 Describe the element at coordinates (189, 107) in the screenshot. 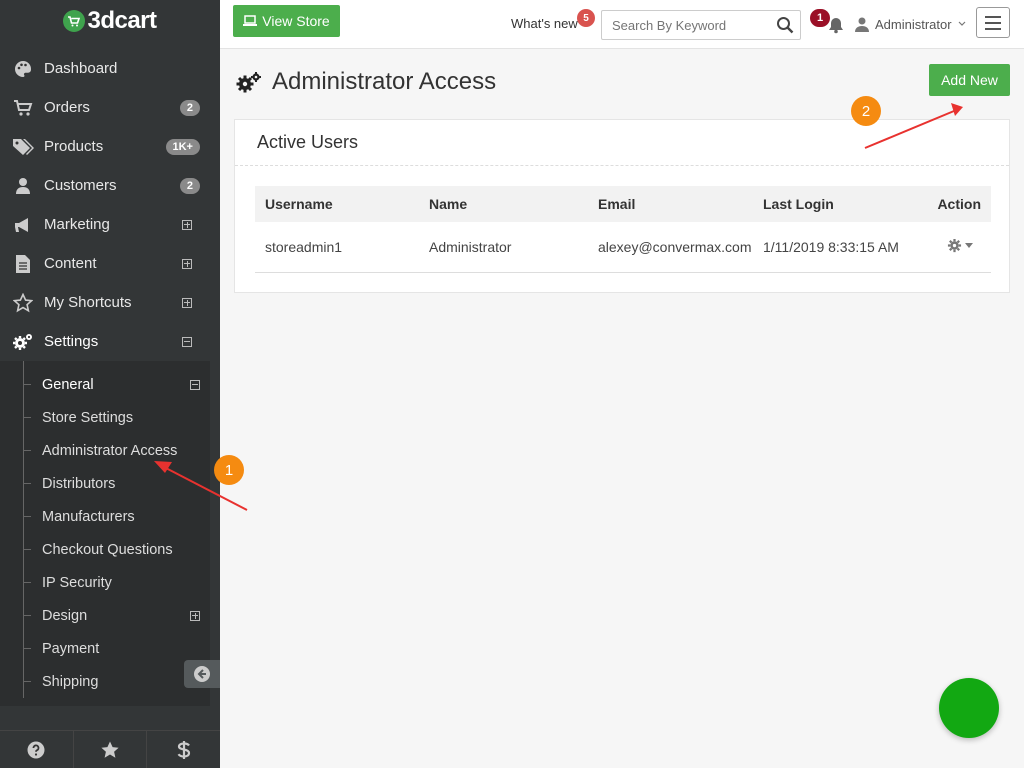

I see `count-badge: 2` at that location.